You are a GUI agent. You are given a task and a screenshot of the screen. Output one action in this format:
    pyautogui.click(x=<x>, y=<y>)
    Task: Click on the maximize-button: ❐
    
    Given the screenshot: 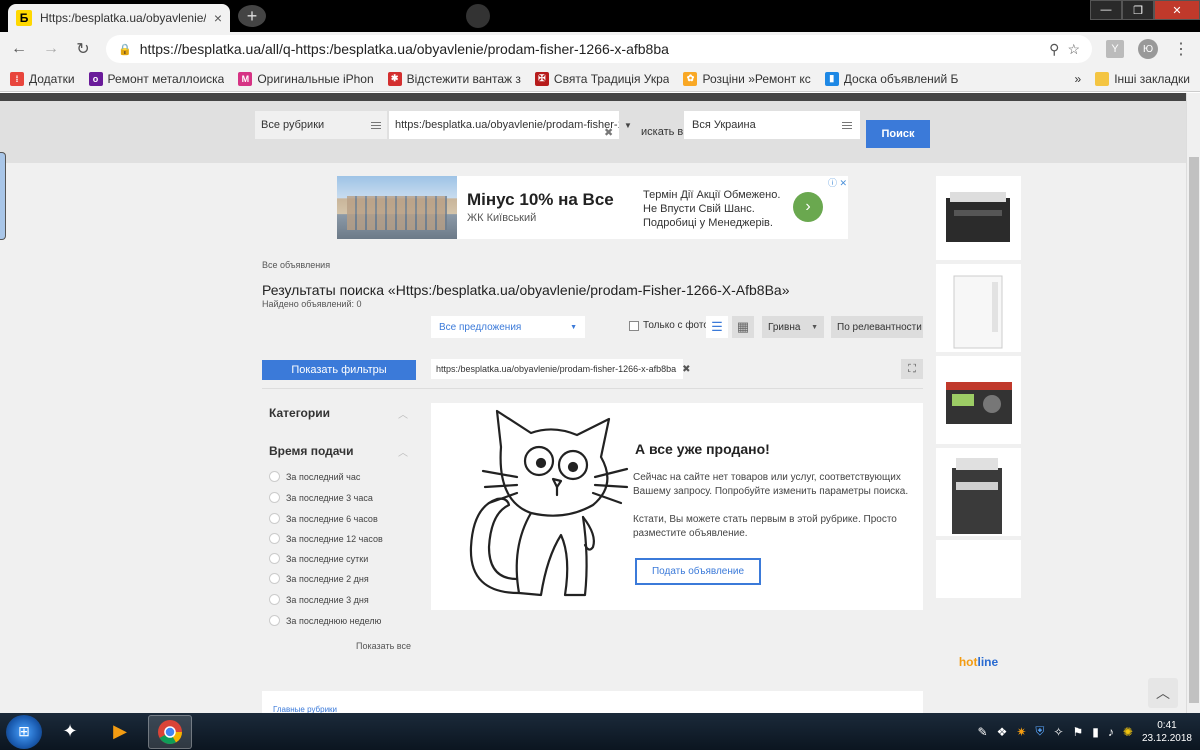 What is the action you would take?
    pyautogui.click(x=1138, y=10)
    